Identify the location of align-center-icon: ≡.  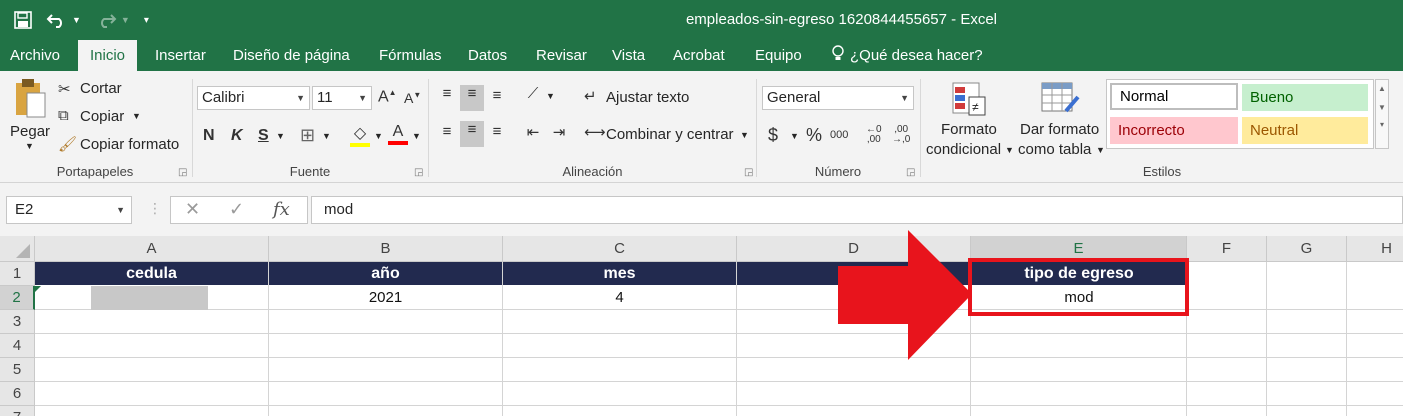
(472, 134).